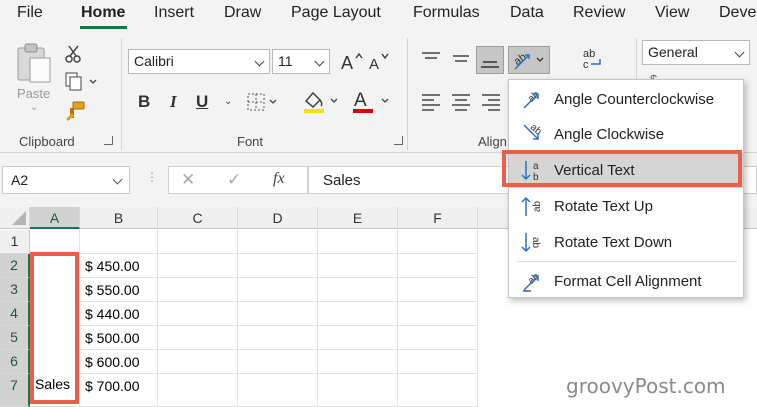 This screenshot has width=757, height=407. I want to click on orientation-button: ab, so click(529, 60).